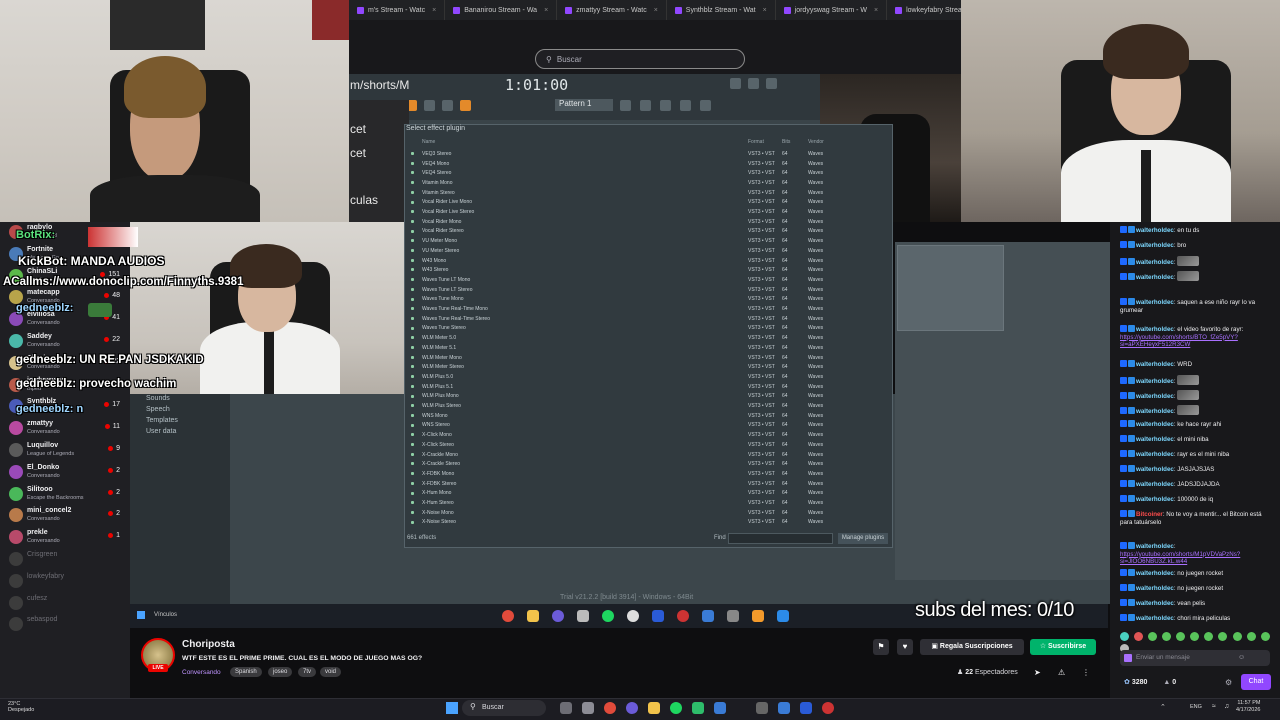 This screenshot has height=720, width=1280. What do you see at coordinates (610, 708) in the screenshot?
I see `chrome-icon` at bounding box center [610, 708].